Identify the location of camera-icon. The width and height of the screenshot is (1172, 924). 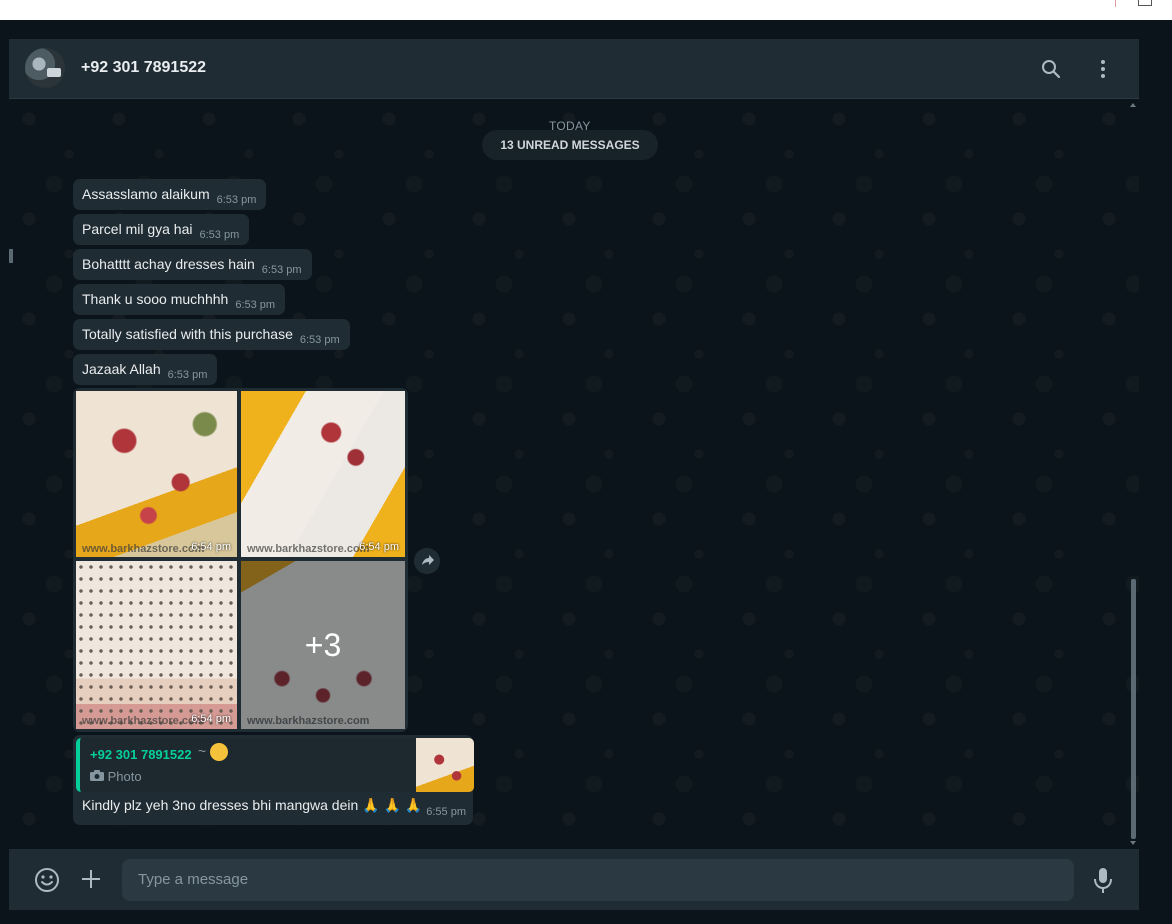
(97, 775).